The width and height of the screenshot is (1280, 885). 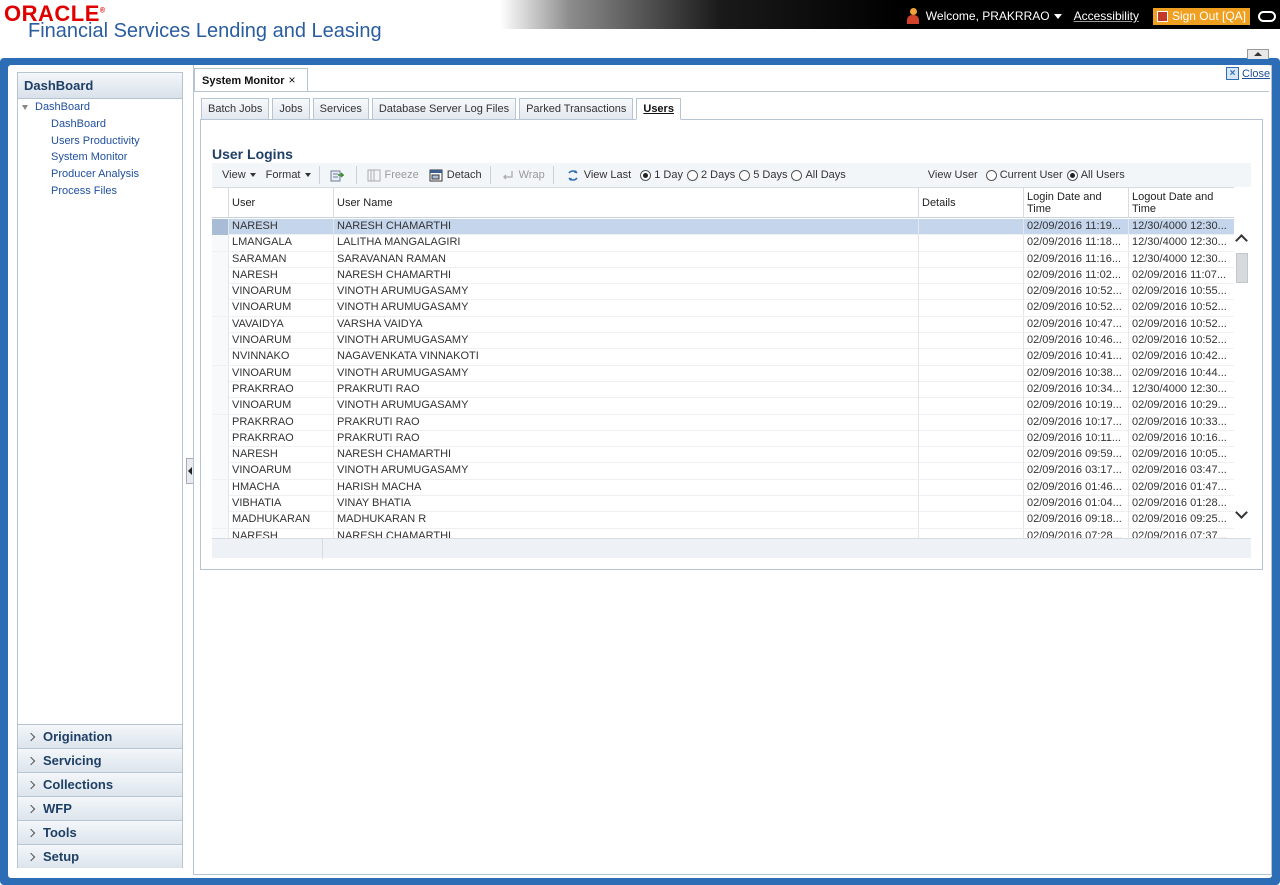 What do you see at coordinates (100, 760) in the screenshot?
I see `accordion-servicing: Servicing` at bounding box center [100, 760].